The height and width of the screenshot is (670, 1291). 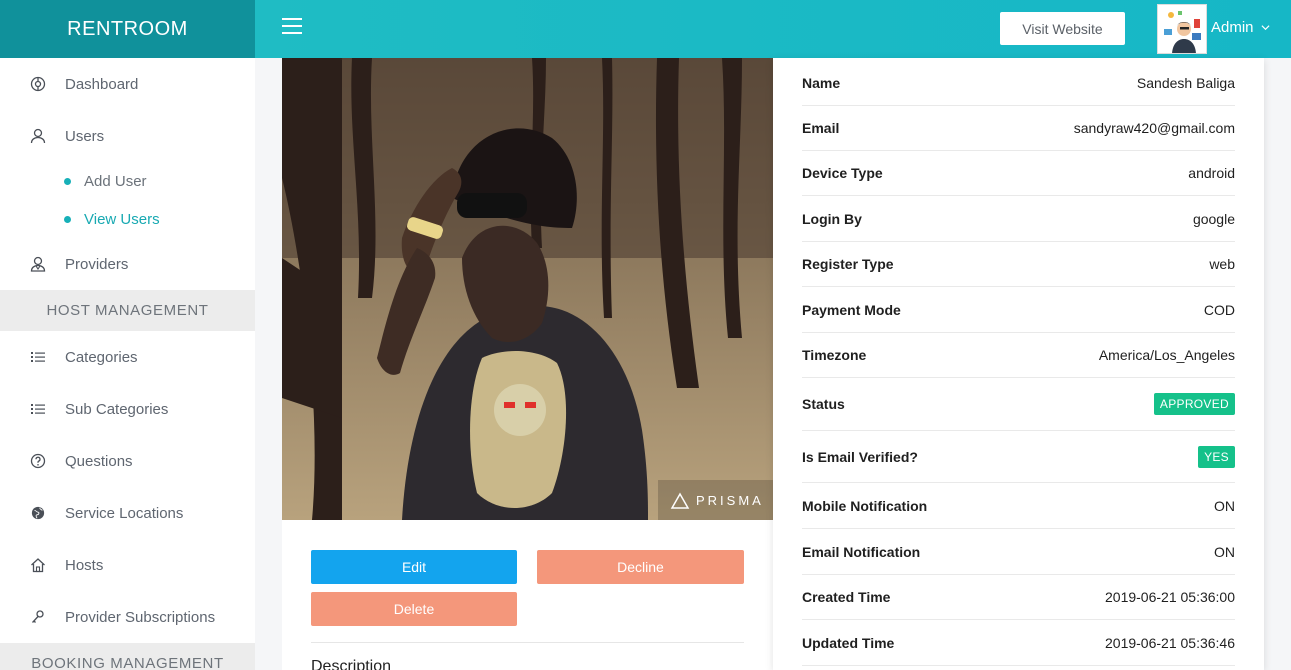 I want to click on sidebar-item-sub-categories: Sub Categories, so click(x=127, y=409).